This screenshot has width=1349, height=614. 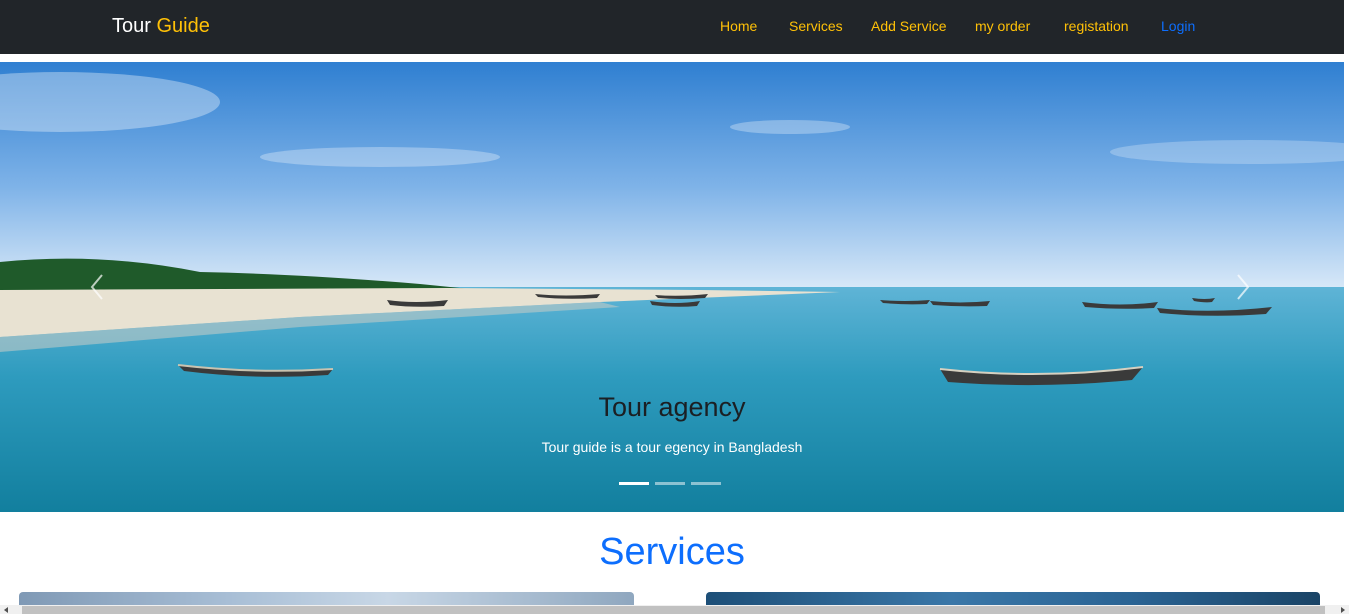 I want to click on services-heading: Services, so click(x=672, y=552).